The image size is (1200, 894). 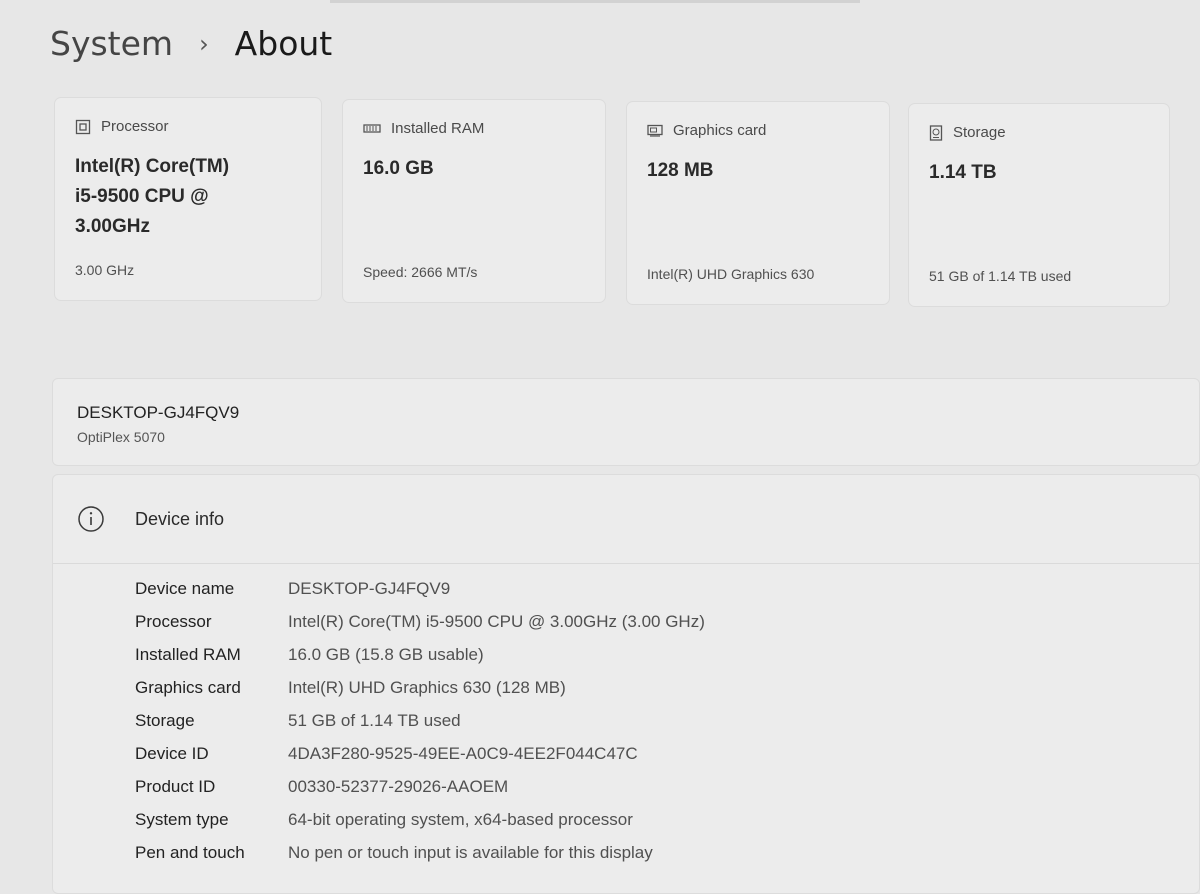 What do you see at coordinates (427, 687) in the screenshot?
I see `spec-value: Intel(R) UHD Graphics 630 (128 MB)` at bounding box center [427, 687].